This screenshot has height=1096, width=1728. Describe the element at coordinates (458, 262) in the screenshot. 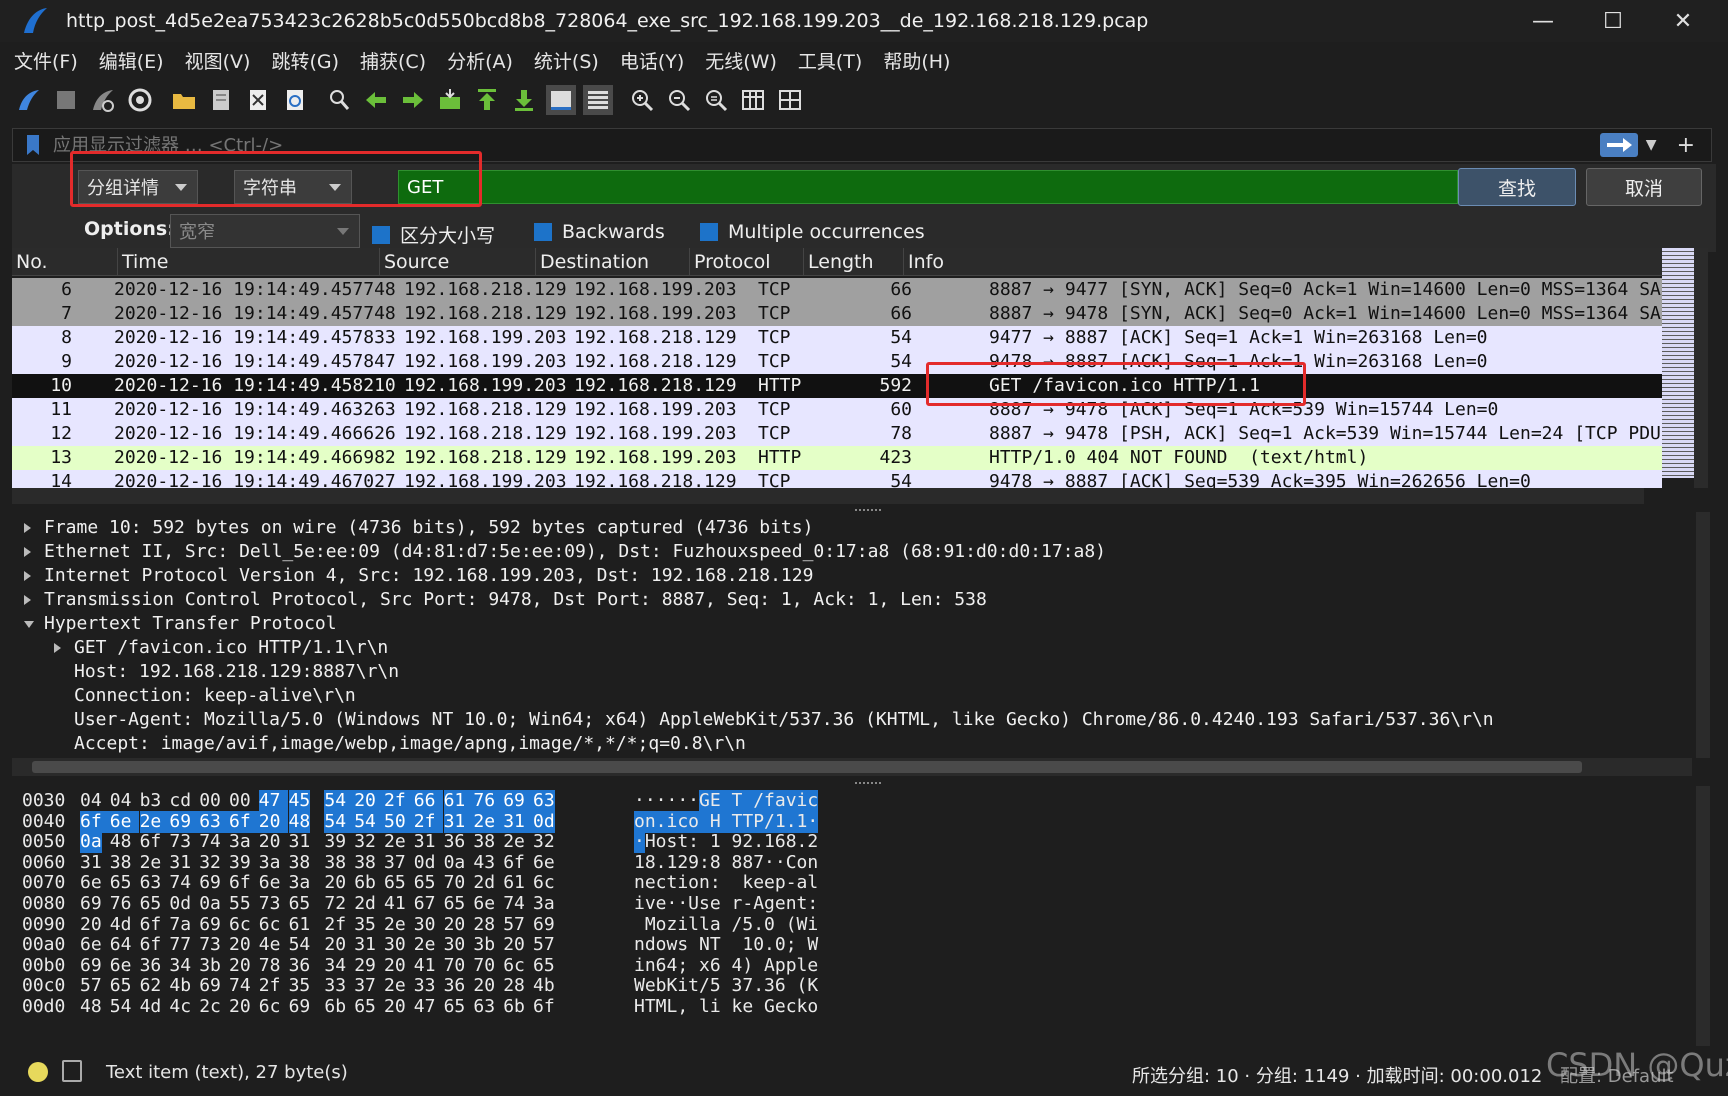

I see `column-source: Source` at that location.